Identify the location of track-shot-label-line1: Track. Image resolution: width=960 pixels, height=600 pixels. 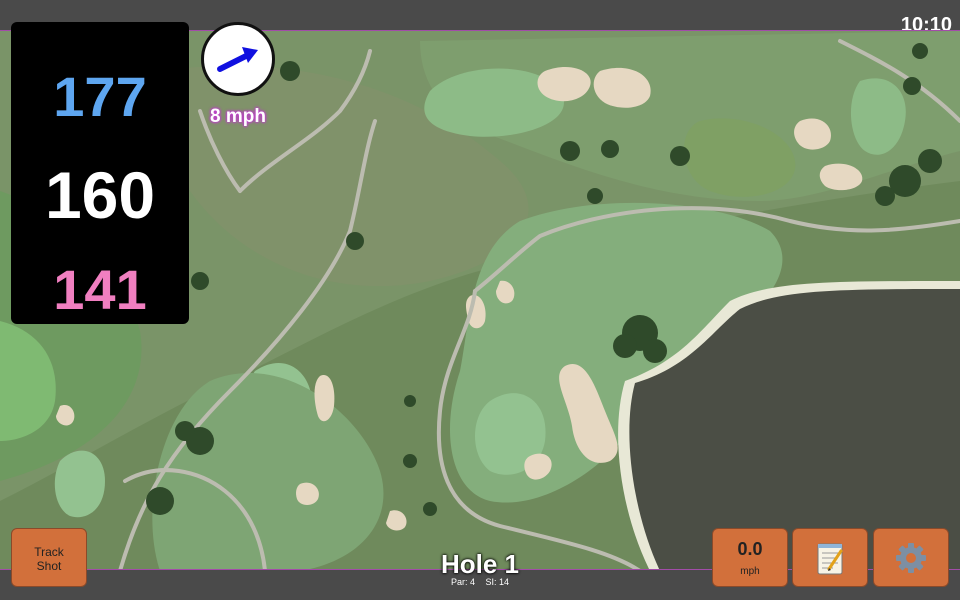
(49, 552).